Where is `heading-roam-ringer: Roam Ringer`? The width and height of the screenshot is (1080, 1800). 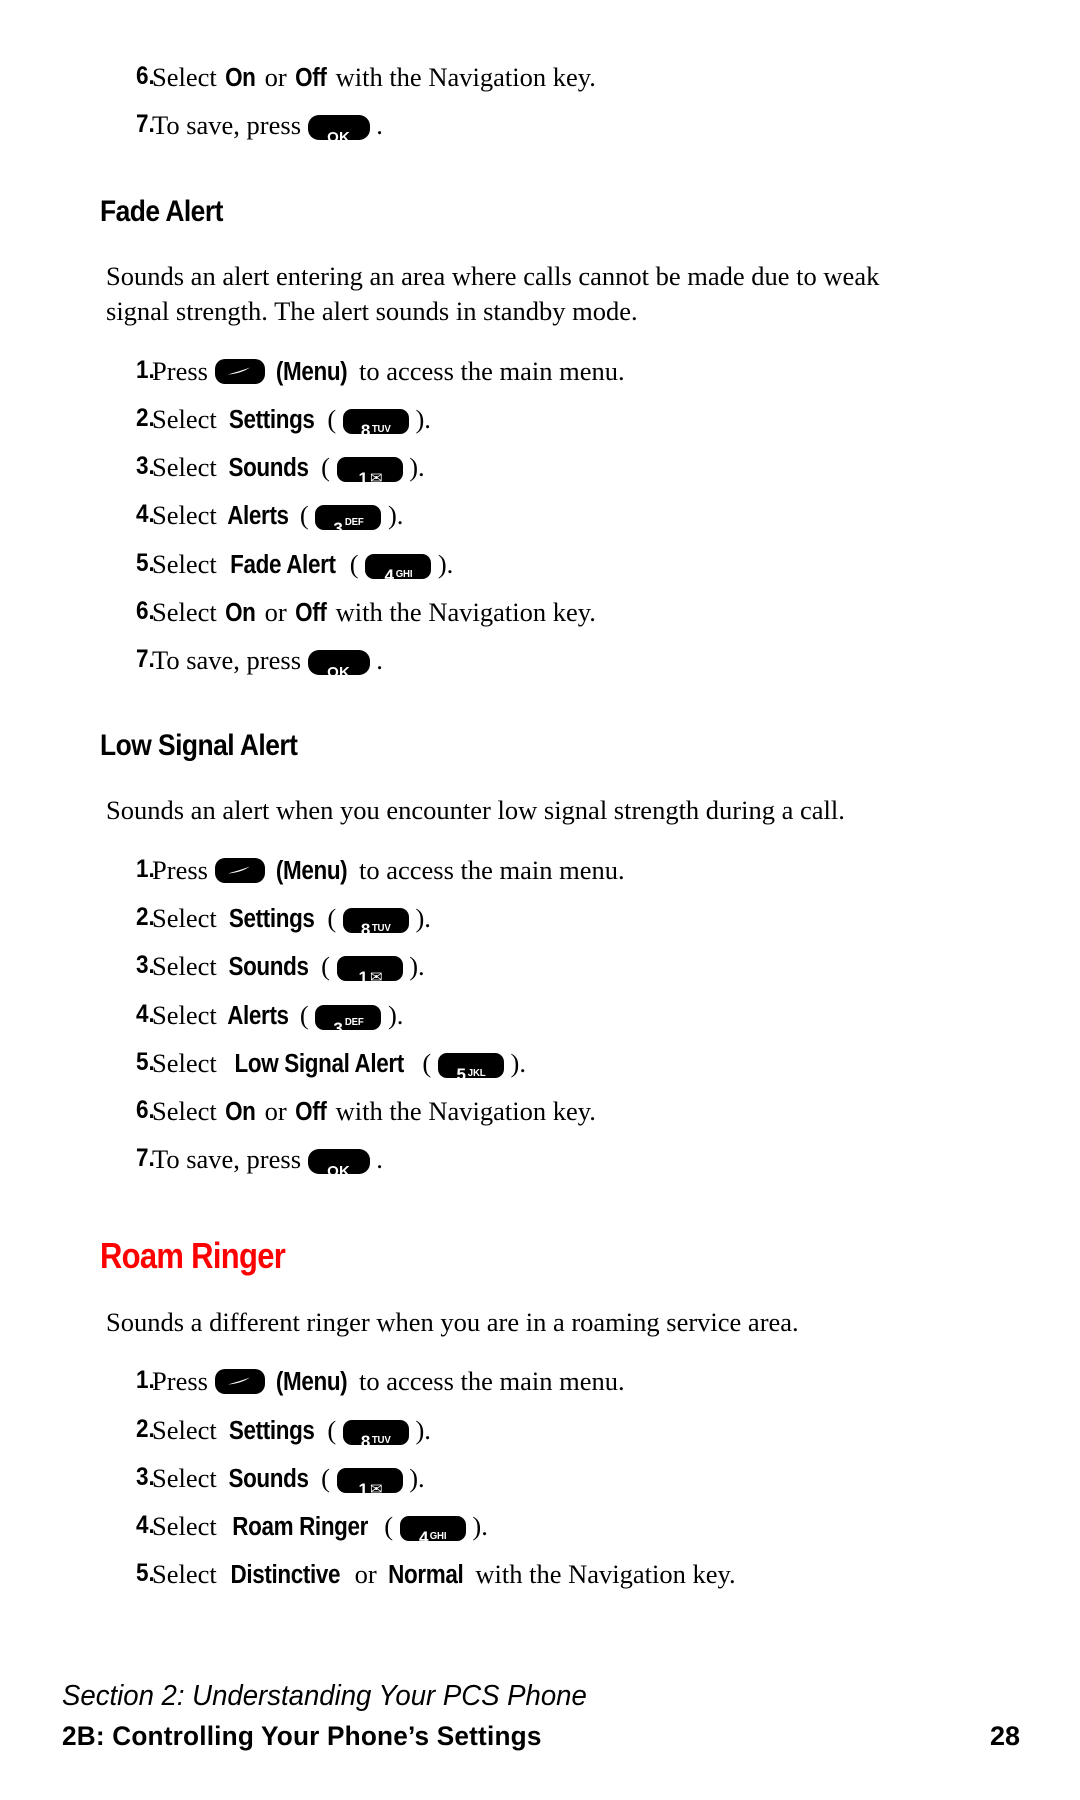 heading-roam-ringer: Roam Ringer is located at coordinates (193, 1255).